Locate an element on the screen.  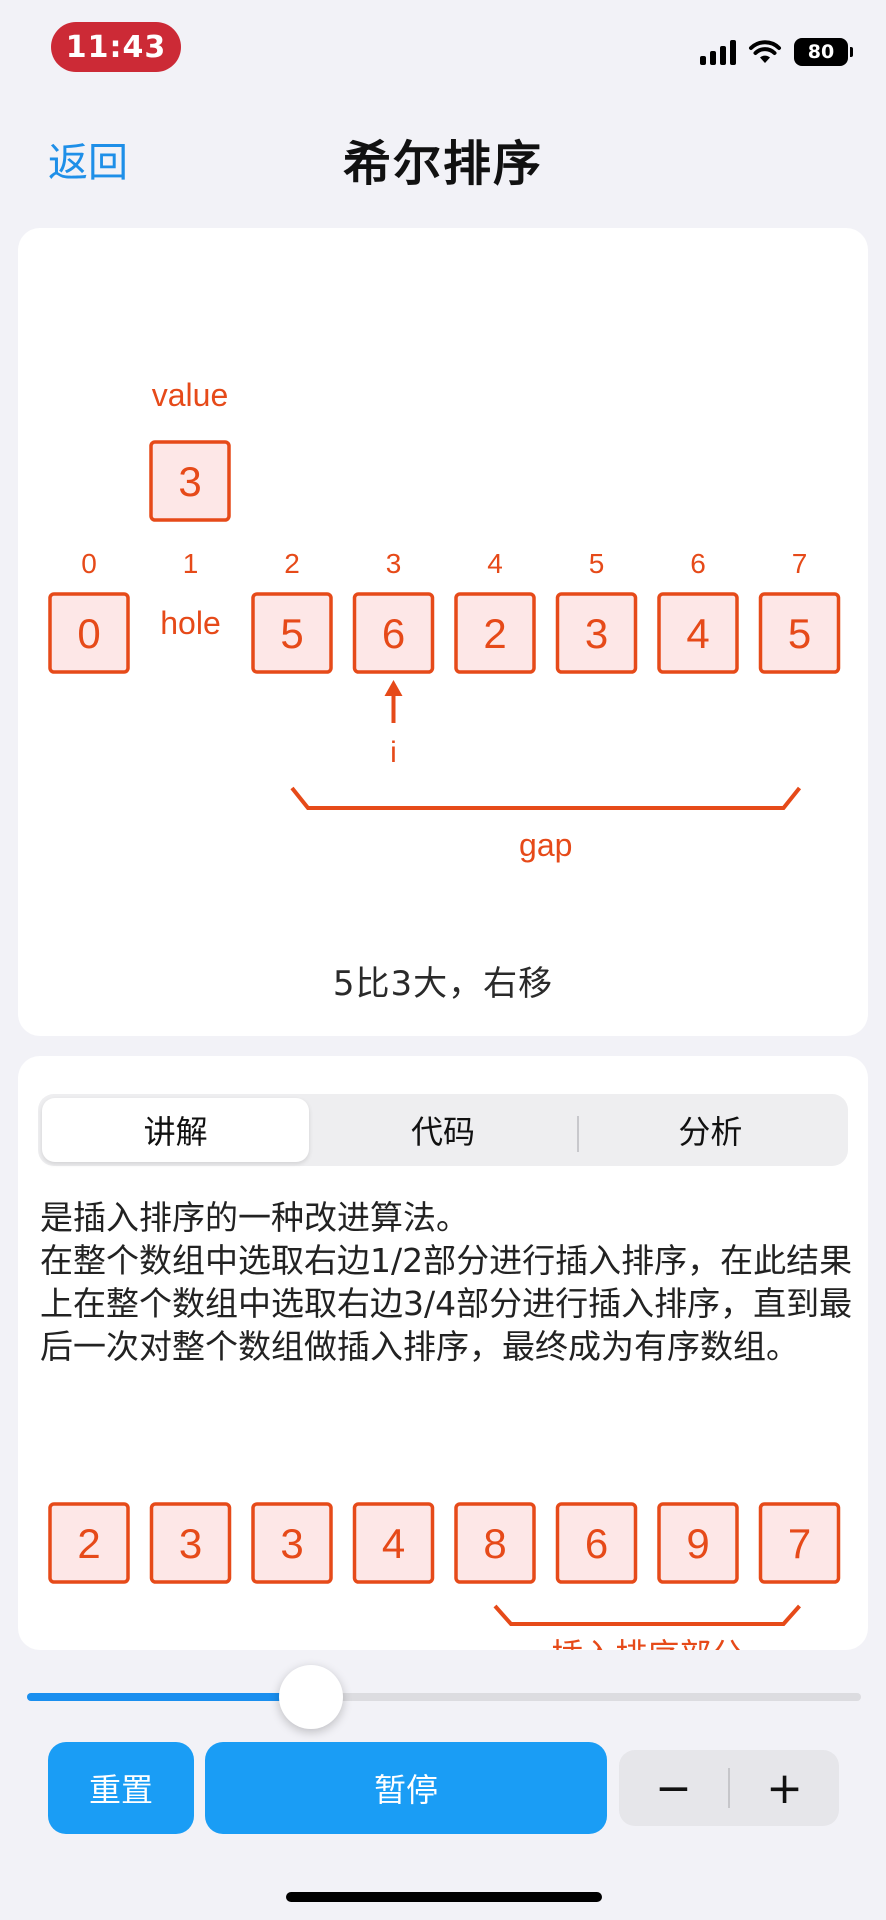
index-label: 1 is located at coordinates (191, 563).